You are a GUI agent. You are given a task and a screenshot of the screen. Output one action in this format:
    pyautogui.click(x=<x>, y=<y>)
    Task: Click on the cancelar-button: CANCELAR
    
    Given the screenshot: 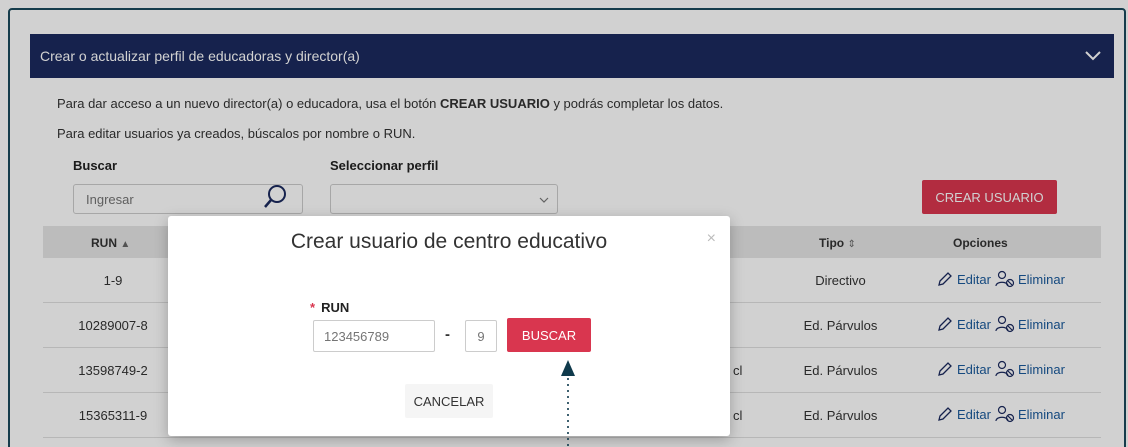 What is the action you would take?
    pyautogui.click(x=449, y=401)
    